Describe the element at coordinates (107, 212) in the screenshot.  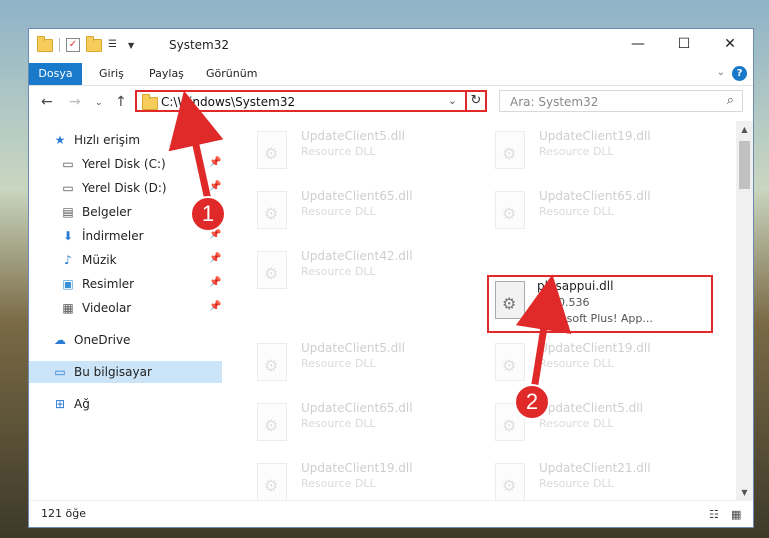
I see `nav-item-label: Belgeler` at that location.